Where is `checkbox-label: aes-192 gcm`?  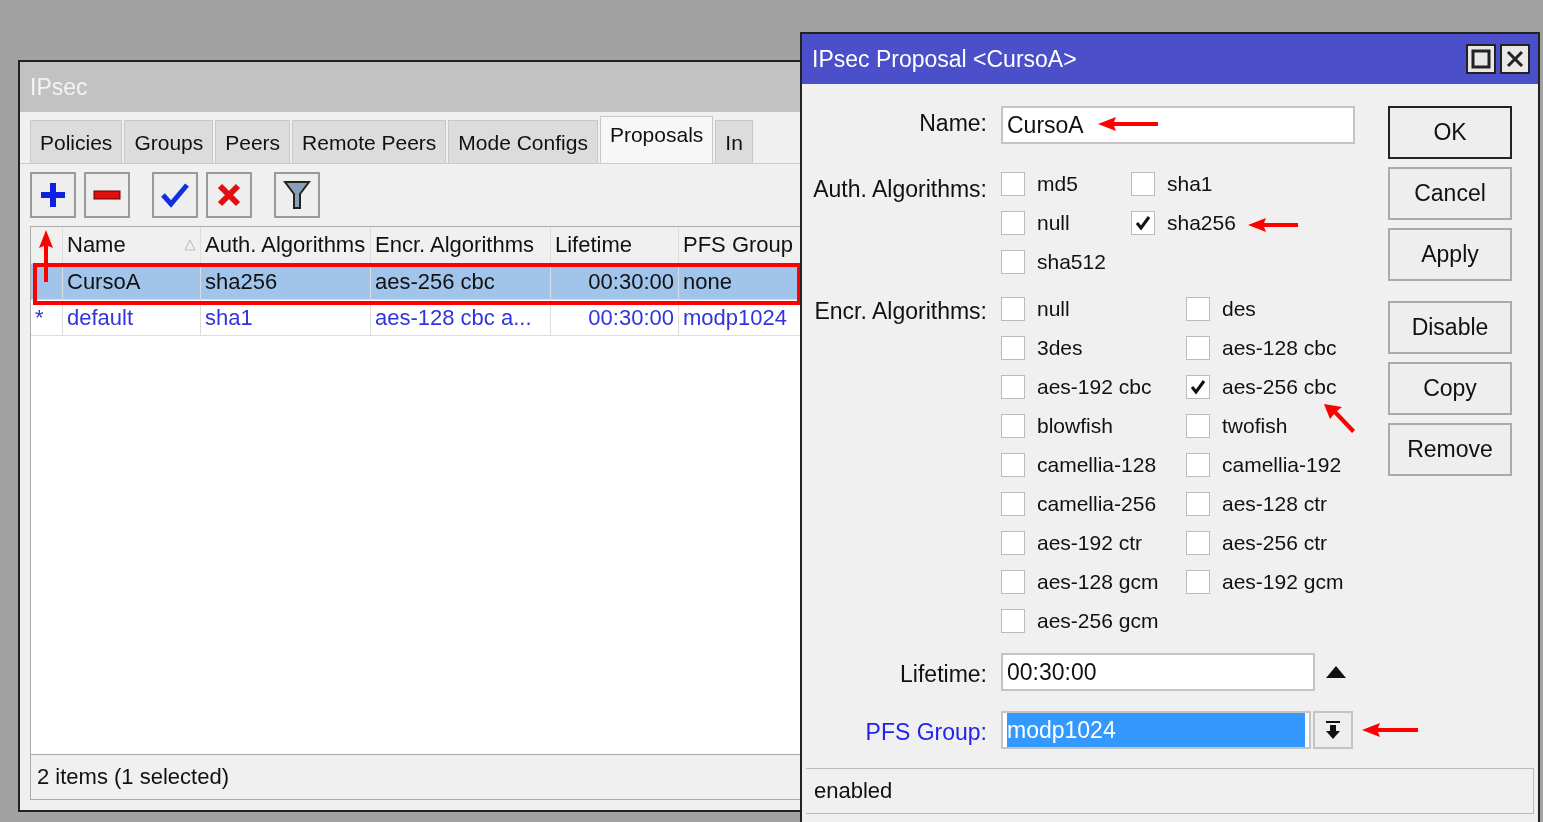
checkbox-label: aes-192 gcm is located at coordinates (1283, 582).